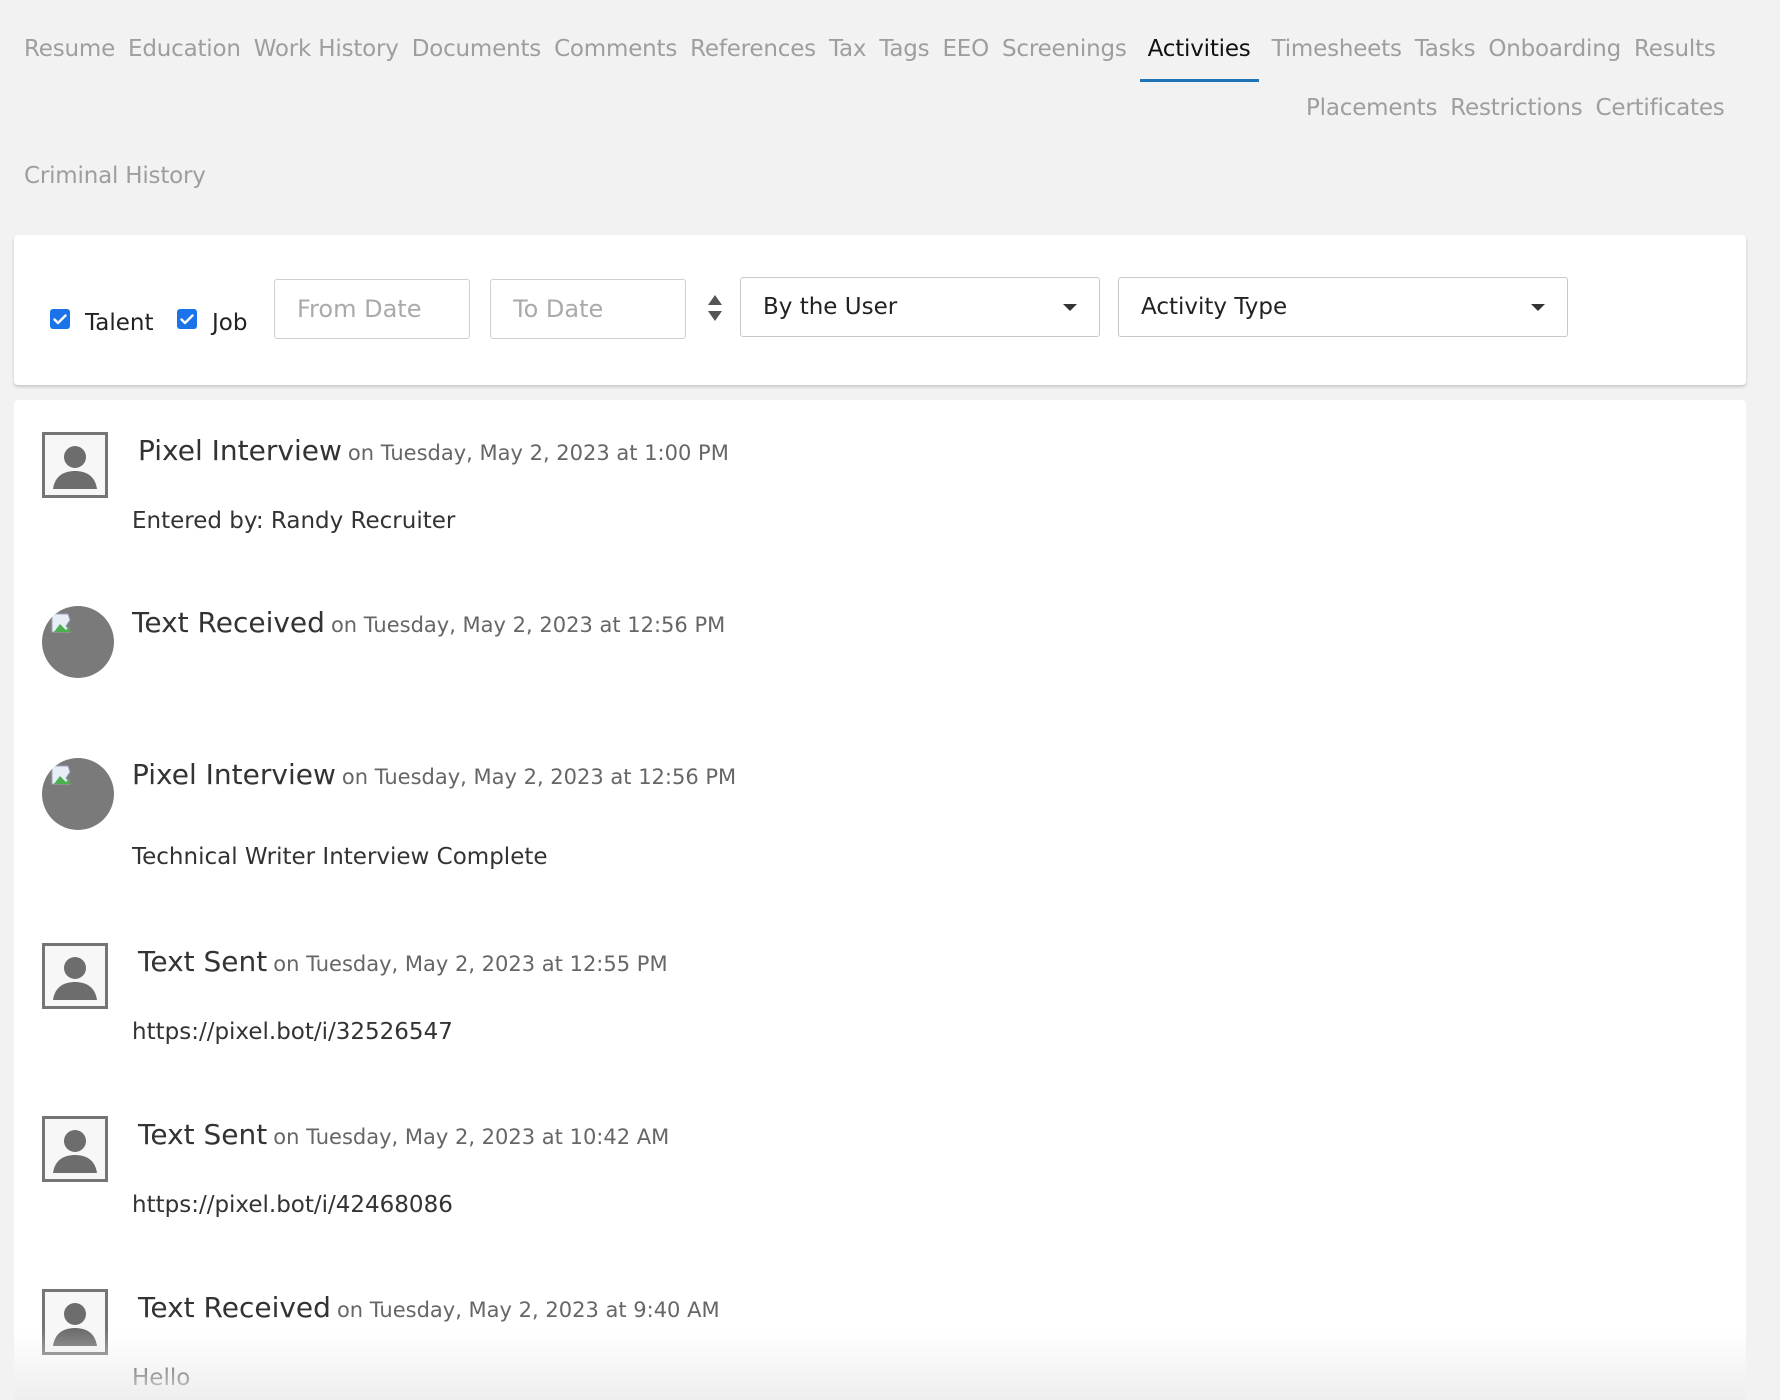  What do you see at coordinates (340, 857) in the screenshot?
I see `activity-body: Technical Writer Interview Complete` at bounding box center [340, 857].